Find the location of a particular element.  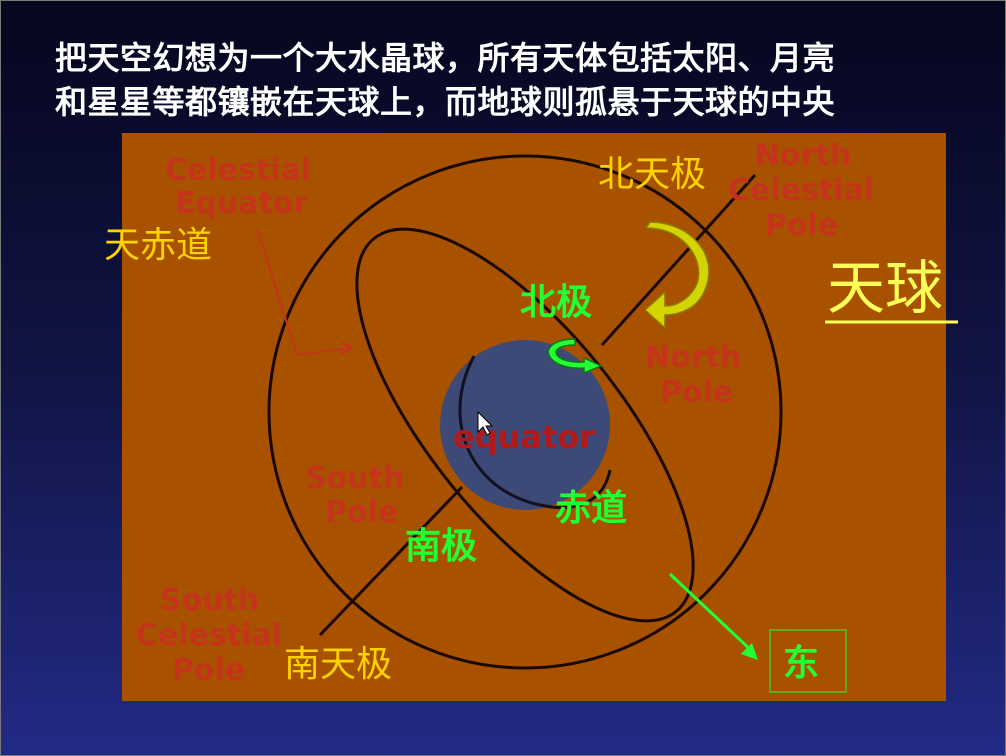

label-celestial-equator-2: Equator is located at coordinates (242, 203).